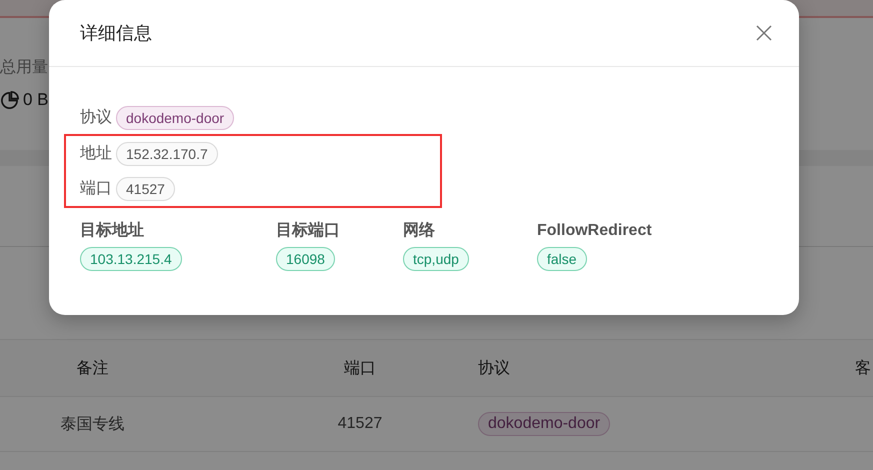 Image resolution: width=873 pixels, height=470 pixels. Describe the element at coordinates (93, 424) in the screenshot. I see `table-cell-text: 泰国专线` at that location.